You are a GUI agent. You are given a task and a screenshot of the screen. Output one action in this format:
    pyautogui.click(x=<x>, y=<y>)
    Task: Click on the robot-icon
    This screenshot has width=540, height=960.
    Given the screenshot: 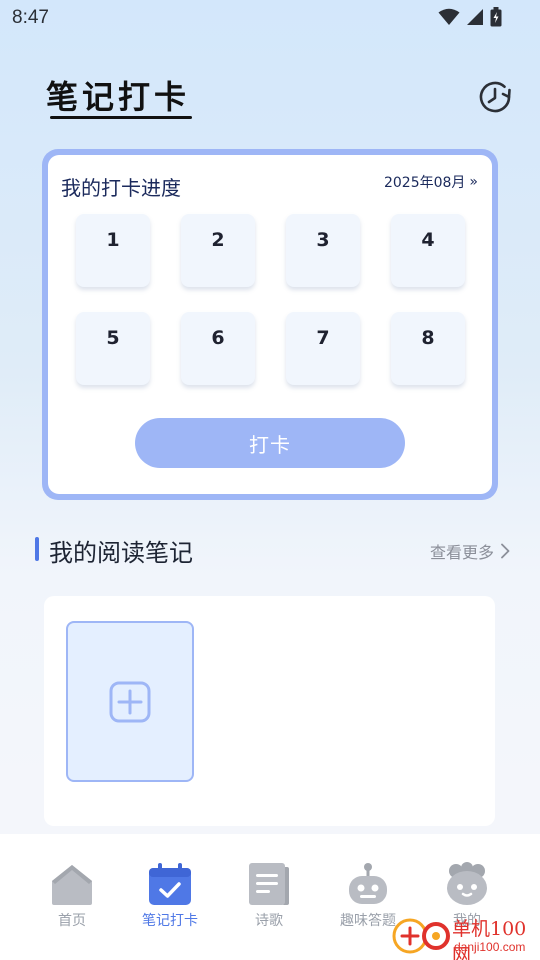 What is the action you would take?
    pyautogui.click(x=368, y=883)
    